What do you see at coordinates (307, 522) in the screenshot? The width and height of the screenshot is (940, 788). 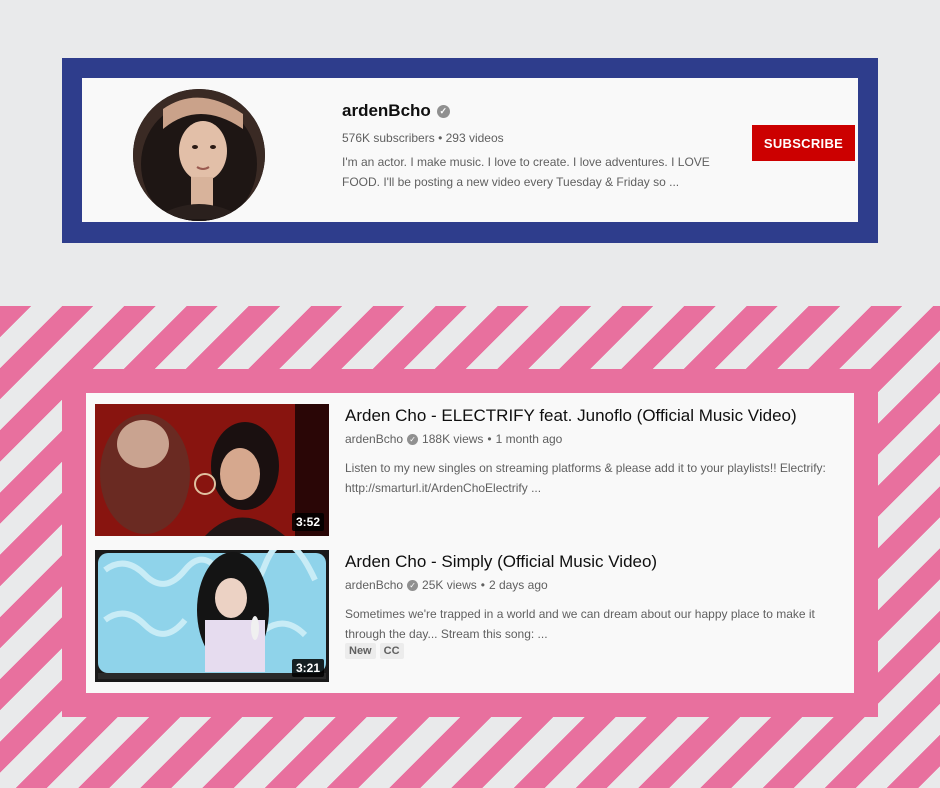 I see `video-duration: 3:52` at bounding box center [307, 522].